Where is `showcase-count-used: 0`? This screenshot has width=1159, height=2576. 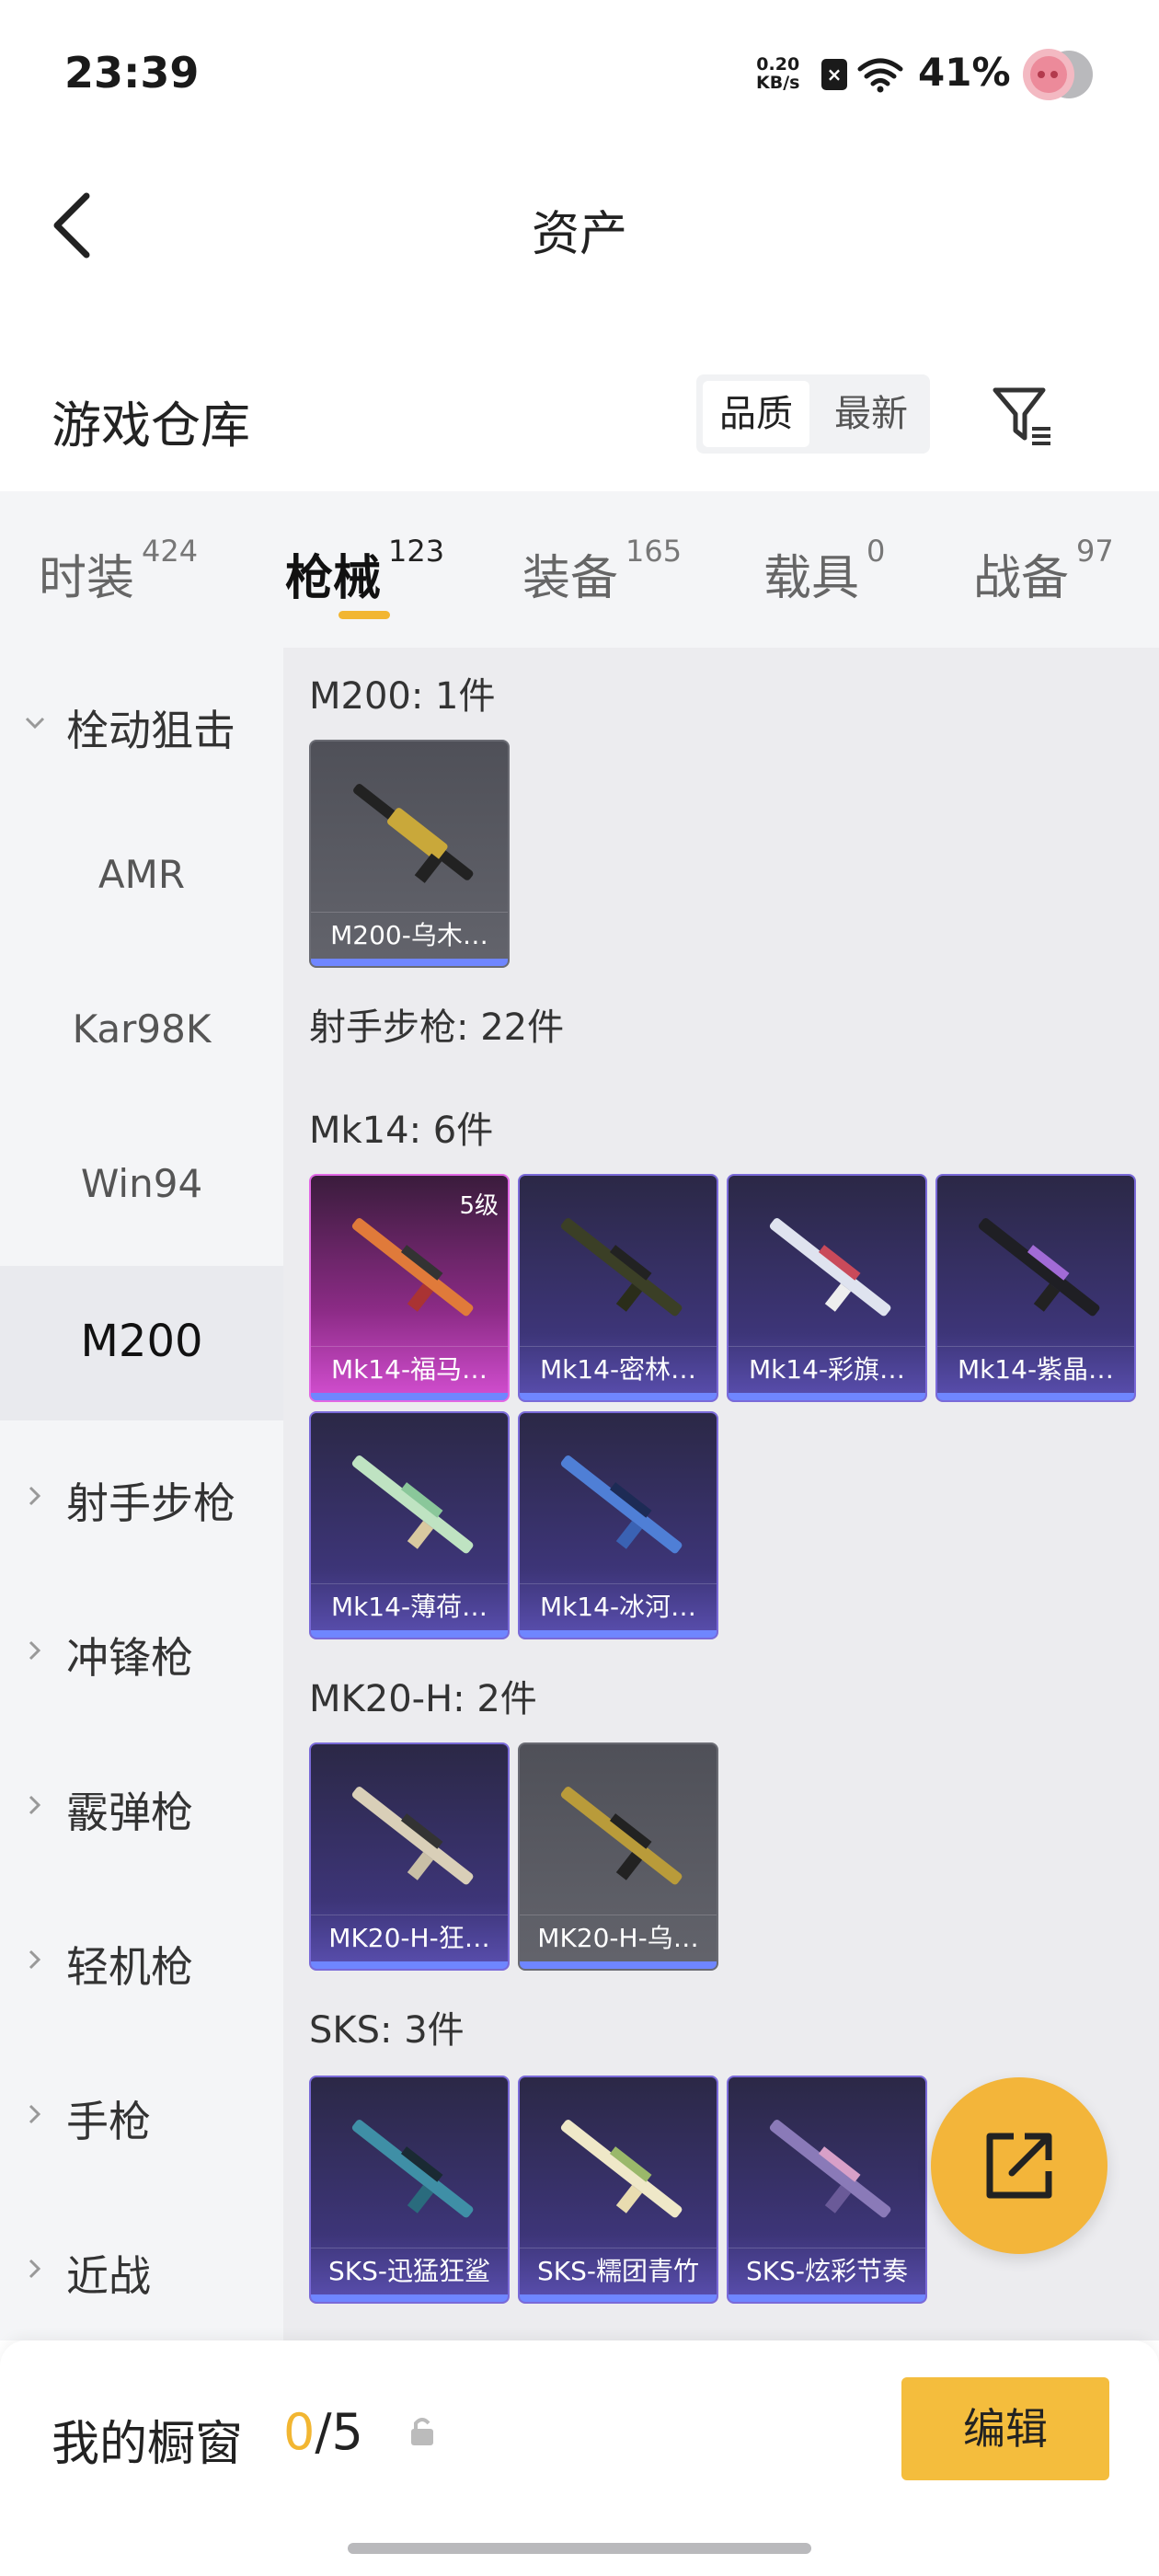 showcase-count-used: 0 is located at coordinates (299, 2432).